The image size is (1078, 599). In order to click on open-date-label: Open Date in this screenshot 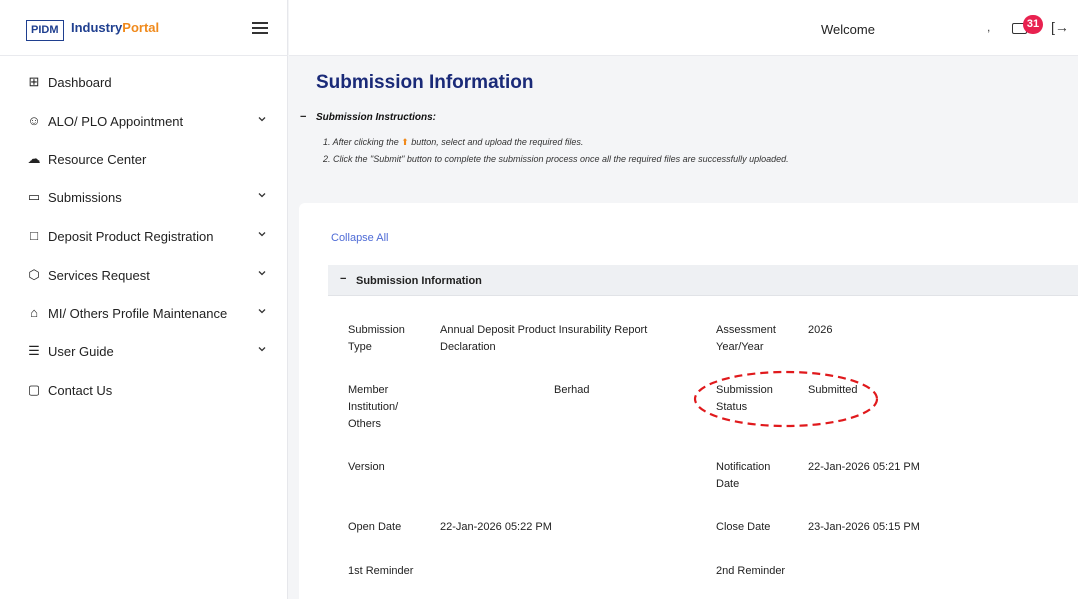, I will do `click(375, 527)`.